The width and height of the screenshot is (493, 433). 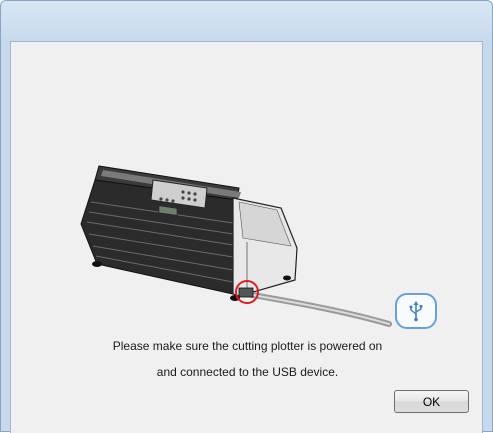 I want to click on ok-button: OK, so click(x=431, y=401).